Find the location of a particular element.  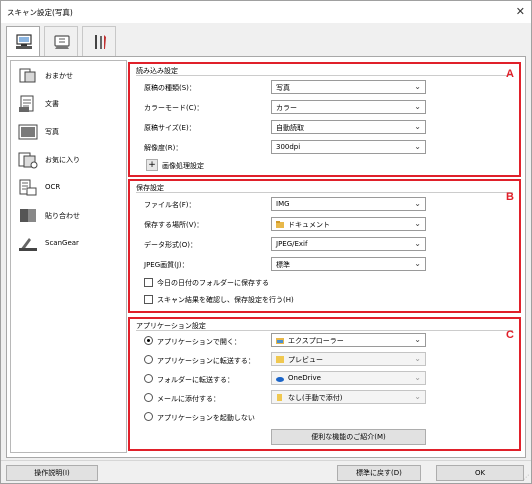

option-label: メールに添付する： is located at coordinates (188, 399).